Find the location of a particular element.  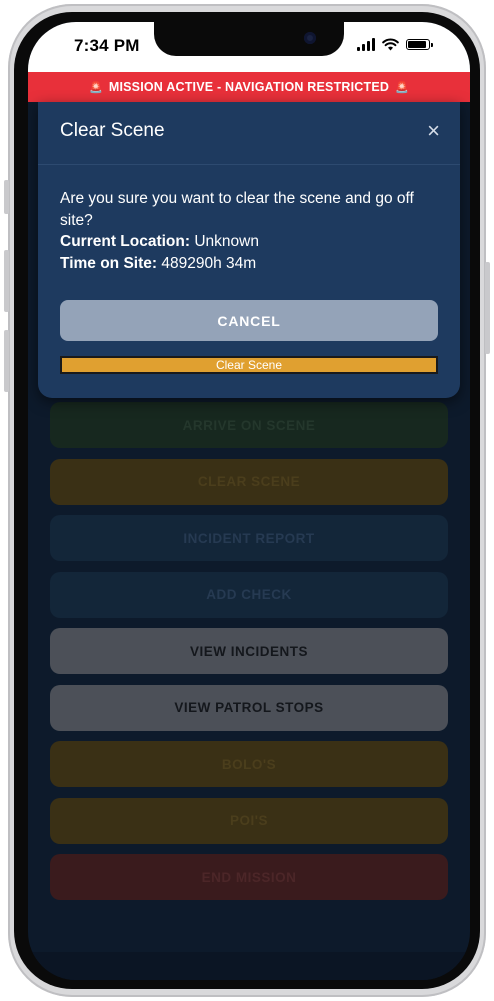

modal-title: Clear Scene is located at coordinates (112, 130).